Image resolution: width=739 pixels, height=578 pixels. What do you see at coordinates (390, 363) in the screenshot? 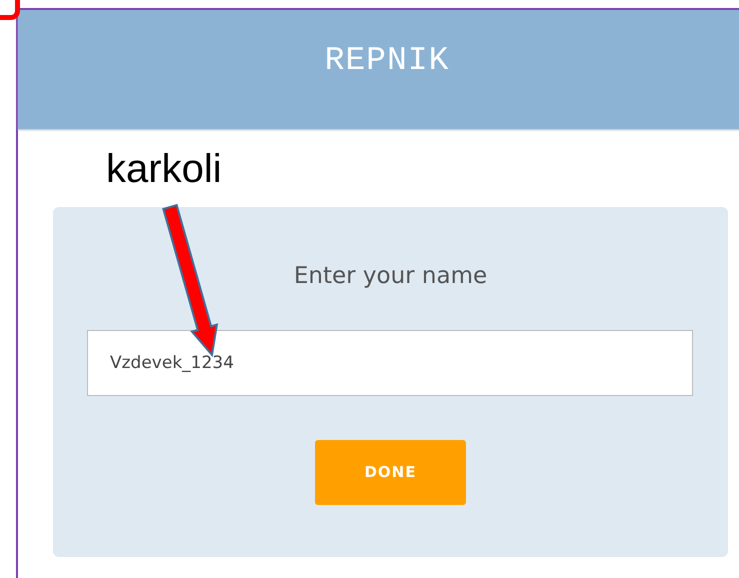
I see `name-field: Vzdevek_1234` at bounding box center [390, 363].